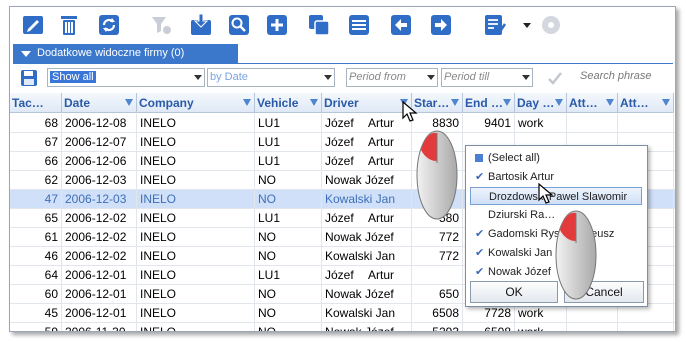 Image resolution: width=686 pixels, height=342 pixels. Describe the element at coordinates (341, 103) in the screenshot. I see `column-header-label: Driver` at that location.